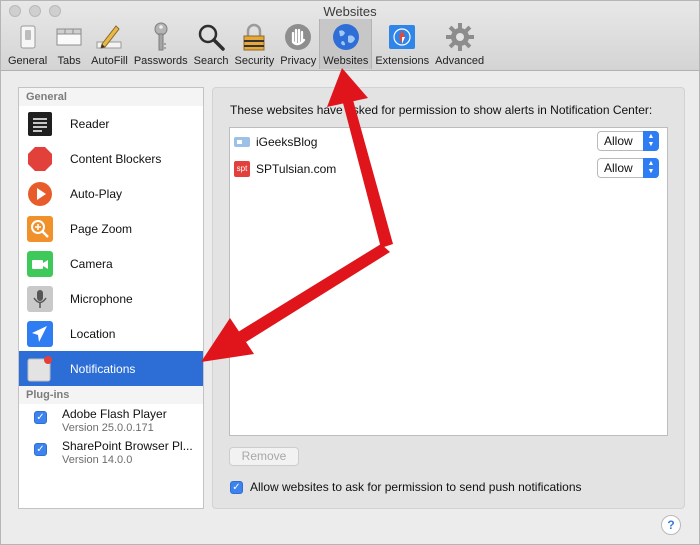  What do you see at coordinates (93, 333) in the screenshot?
I see `sidebar-item-label: Location` at bounding box center [93, 333].